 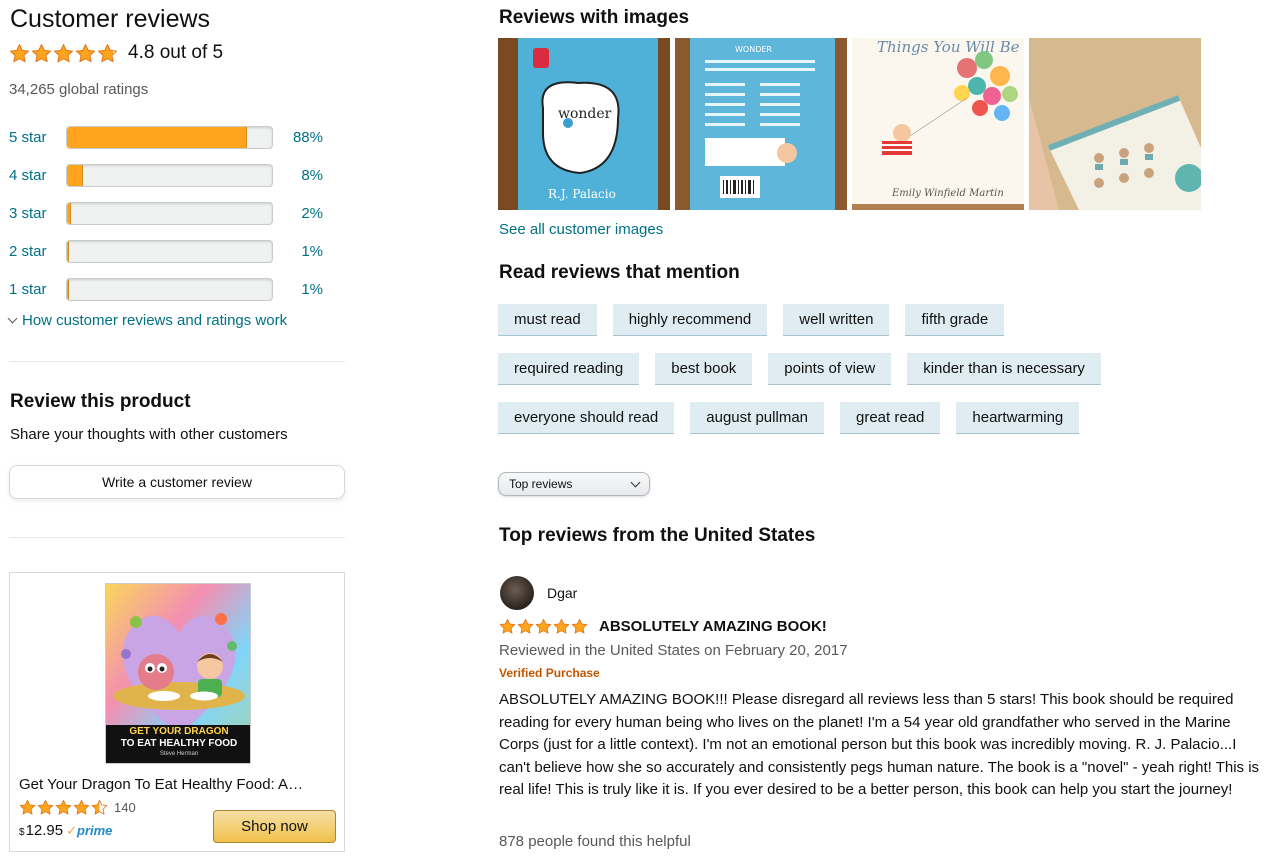 I want to click on prime-badge: ✓prime, so click(x=89, y=831).